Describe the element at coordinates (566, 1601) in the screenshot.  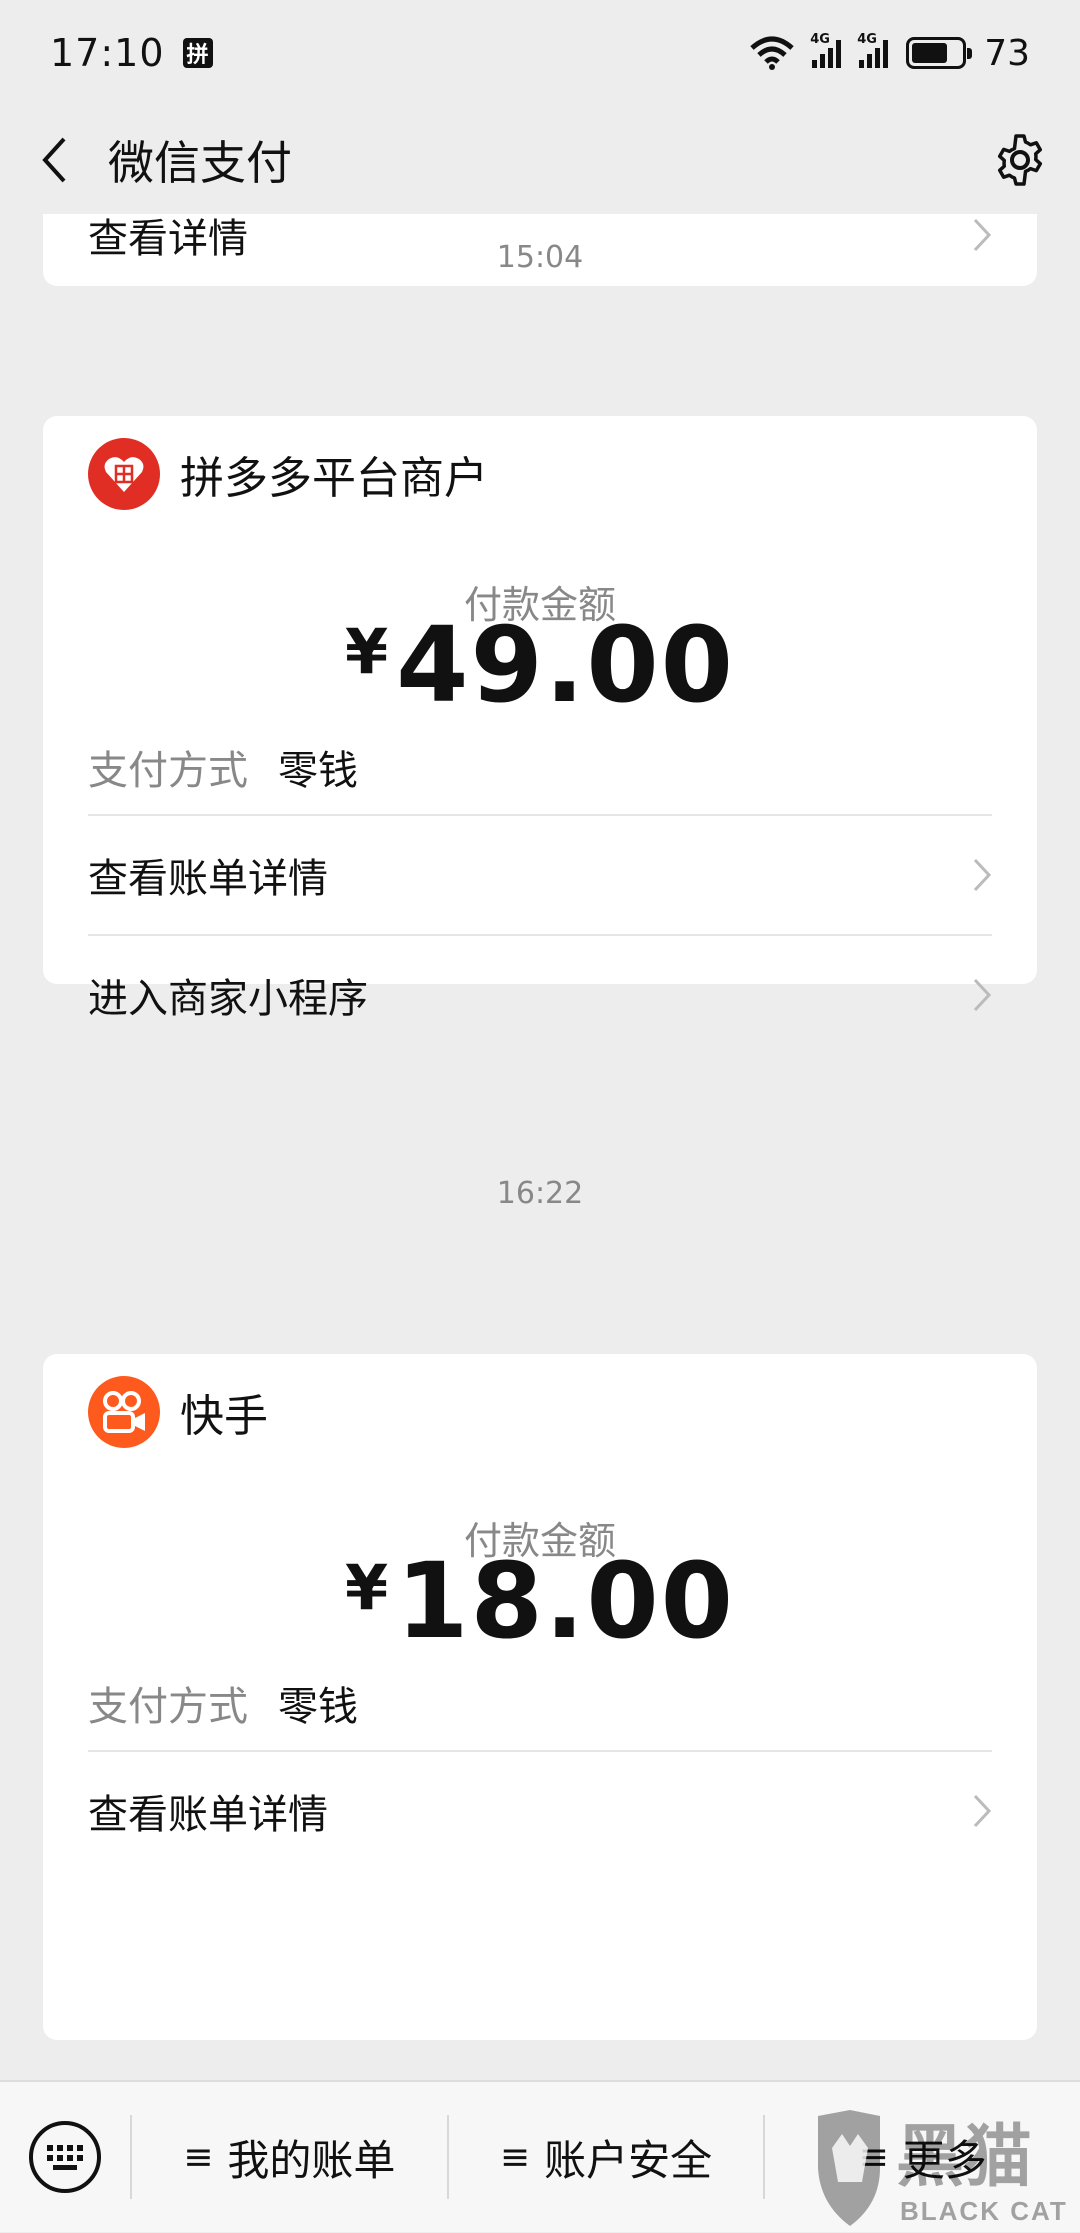
I see `amount-value: 18.00` at that location.